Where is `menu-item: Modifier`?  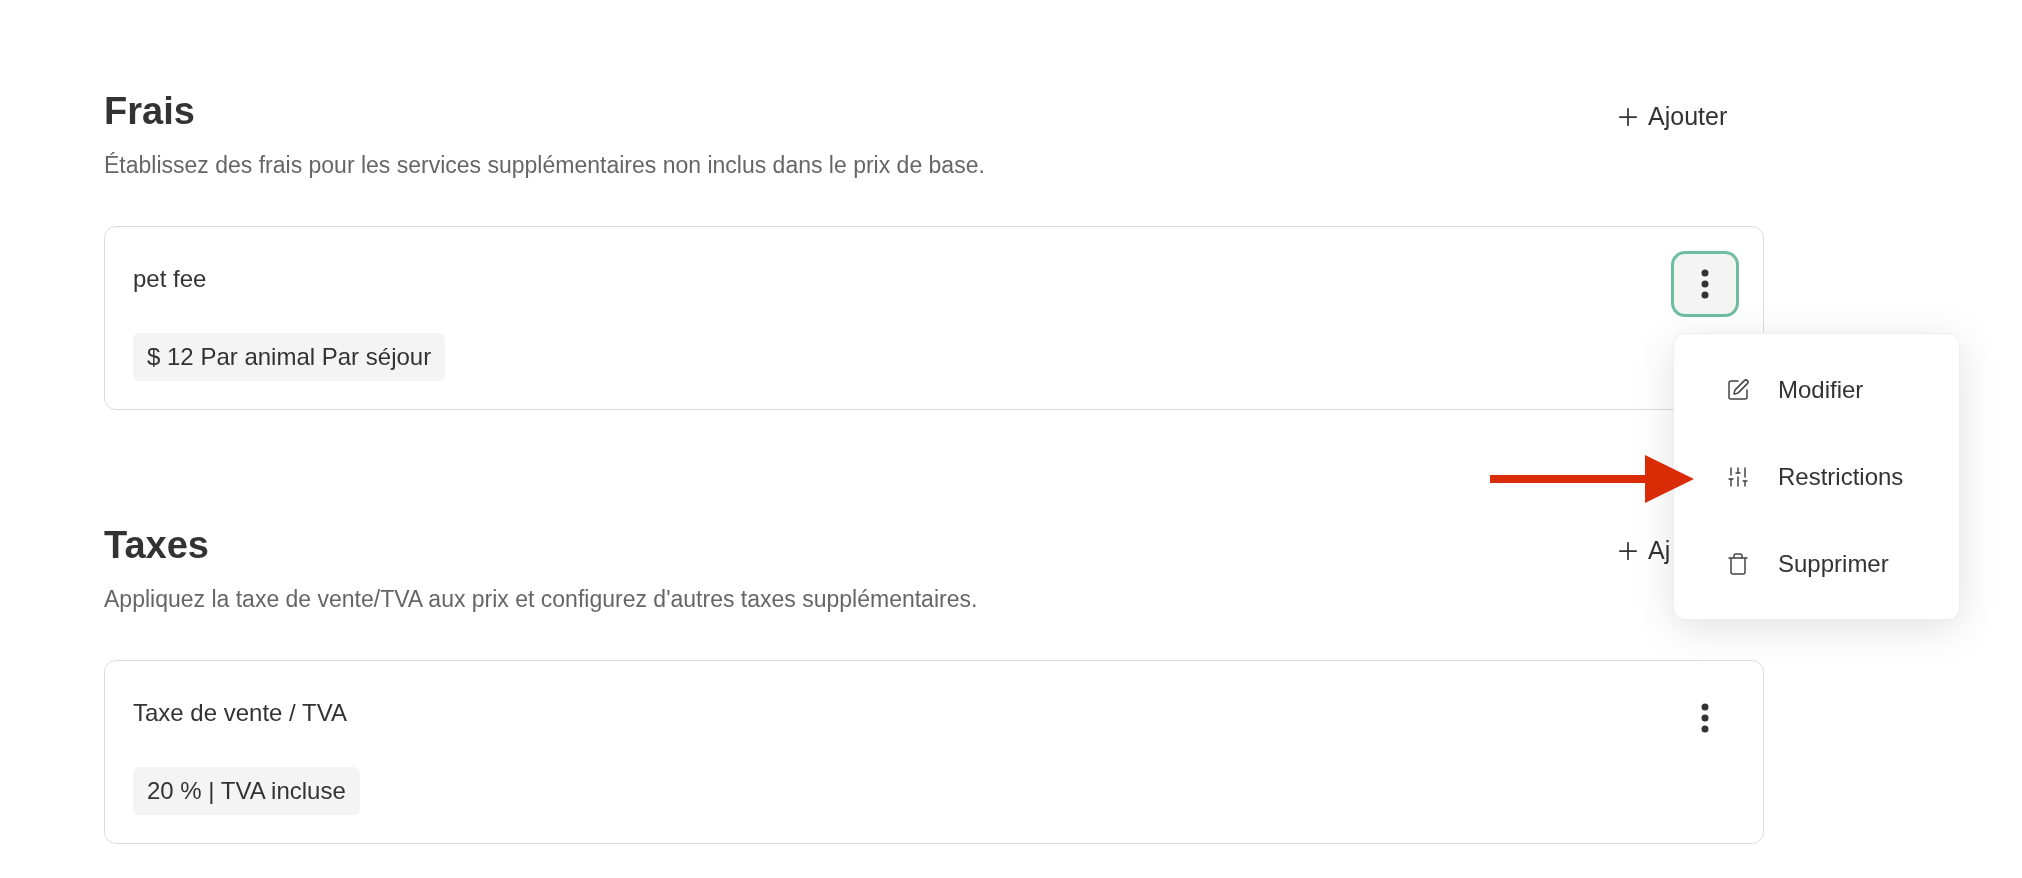 menu-item: Modifier is located at coordinates (1842, 389).